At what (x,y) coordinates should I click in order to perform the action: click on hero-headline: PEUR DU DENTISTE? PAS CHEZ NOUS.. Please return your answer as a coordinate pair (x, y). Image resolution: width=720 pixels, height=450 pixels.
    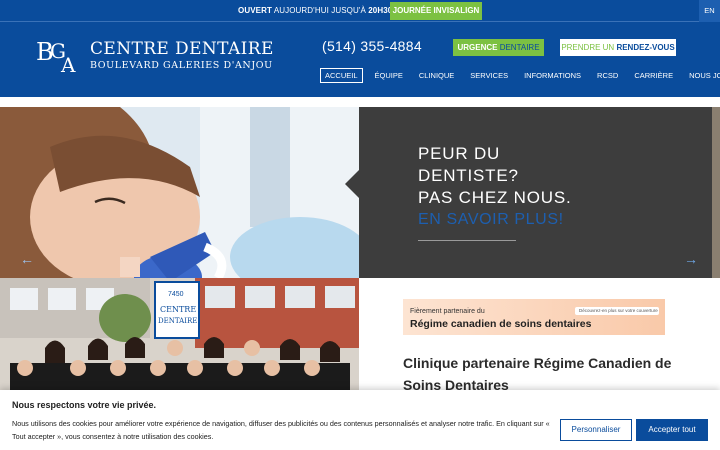
    Looking at the image, I should click on (495, 176).